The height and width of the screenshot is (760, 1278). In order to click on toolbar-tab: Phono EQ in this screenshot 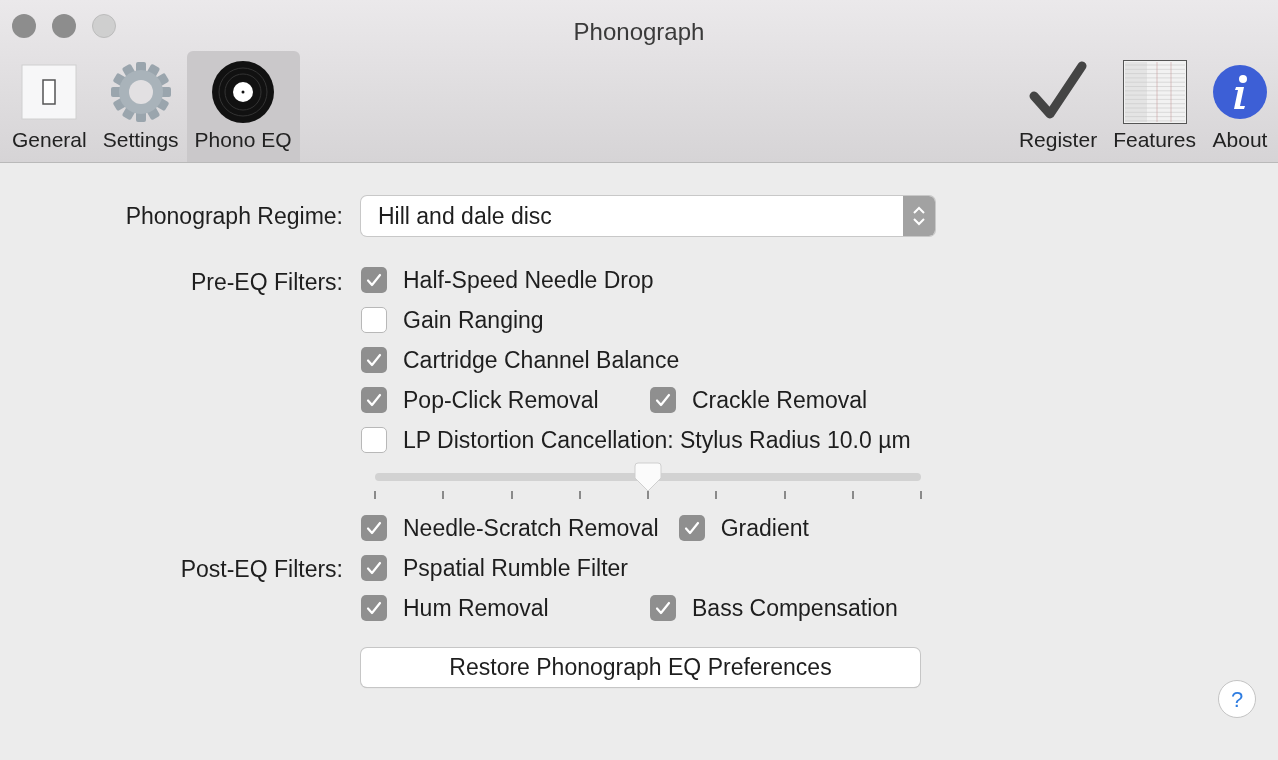, I will do `click(243, 106)`.